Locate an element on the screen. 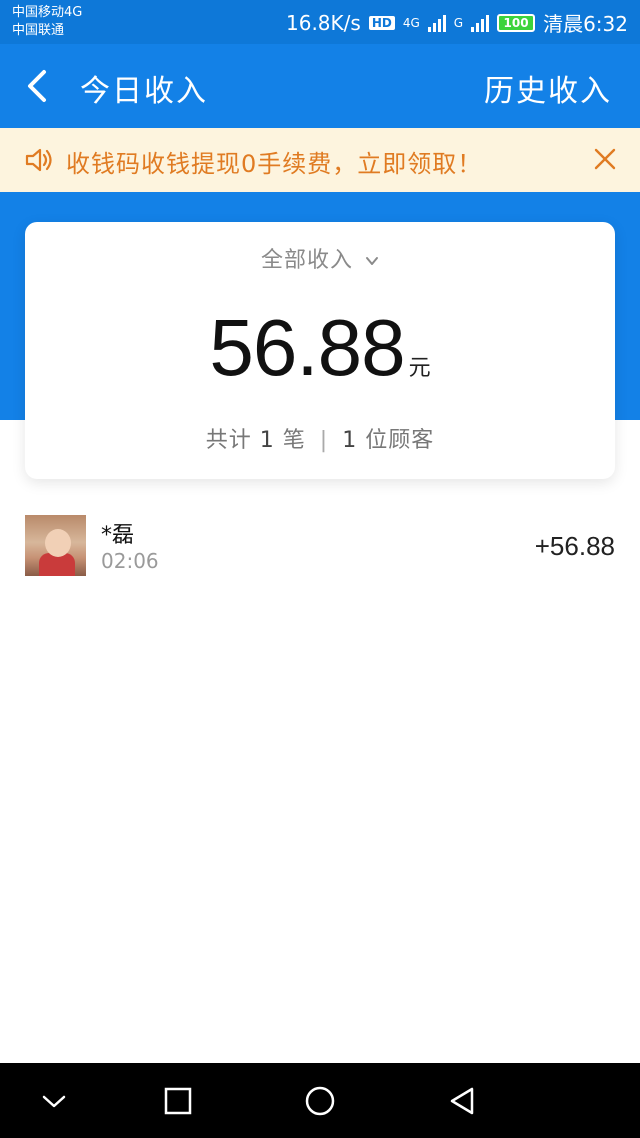 This screenshot has width=640, height=1138. circle-home-icon is located at coordinates (320, 1101).